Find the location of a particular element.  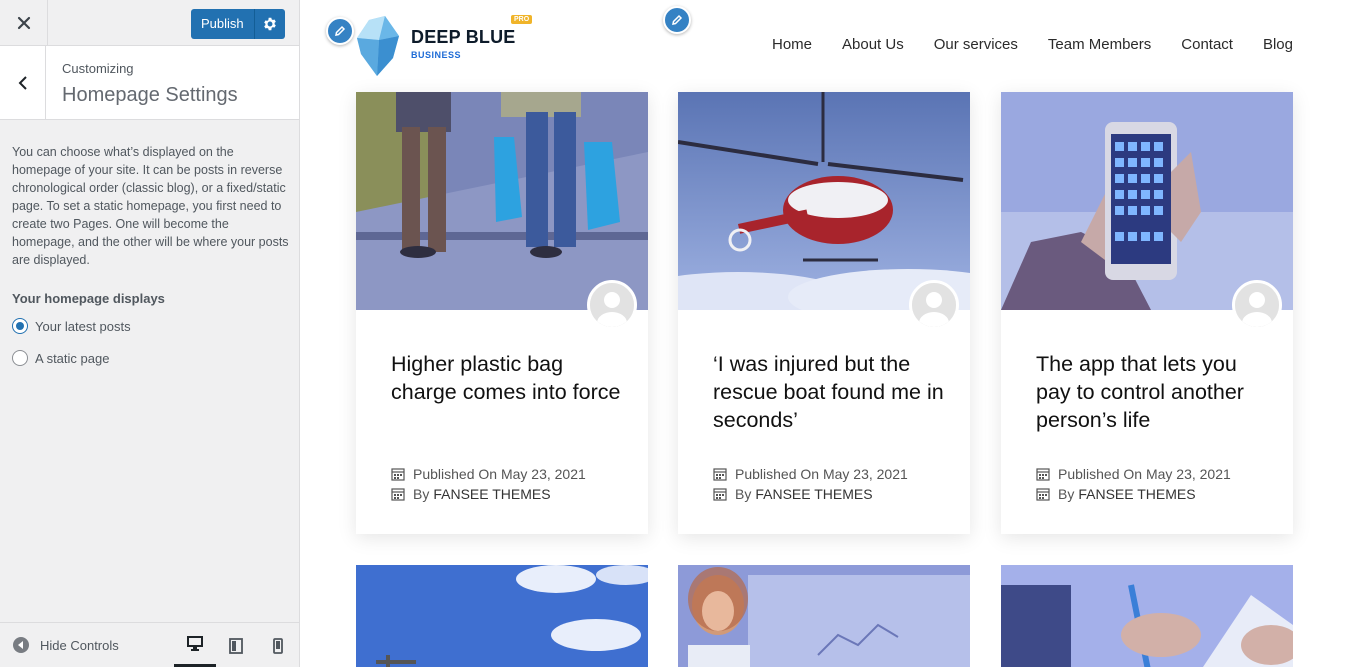

nav-about-us: About Us is located at coordinates (873, 44).